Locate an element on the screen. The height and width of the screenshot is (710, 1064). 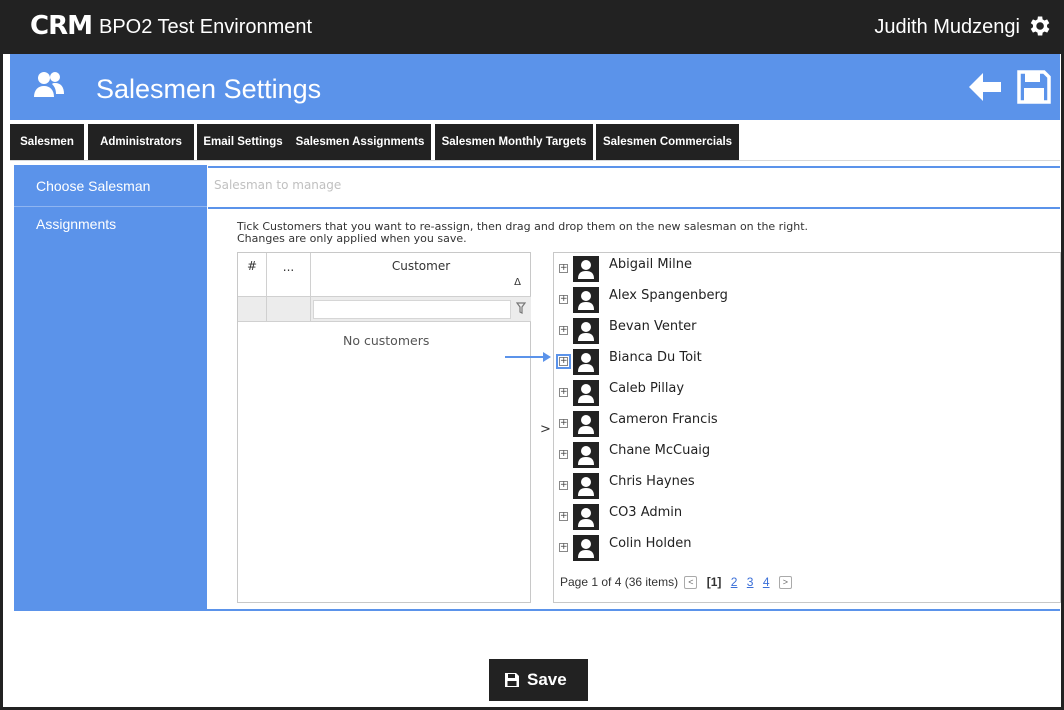
pager-page-2: 2 is located at coordinates (734, 582).